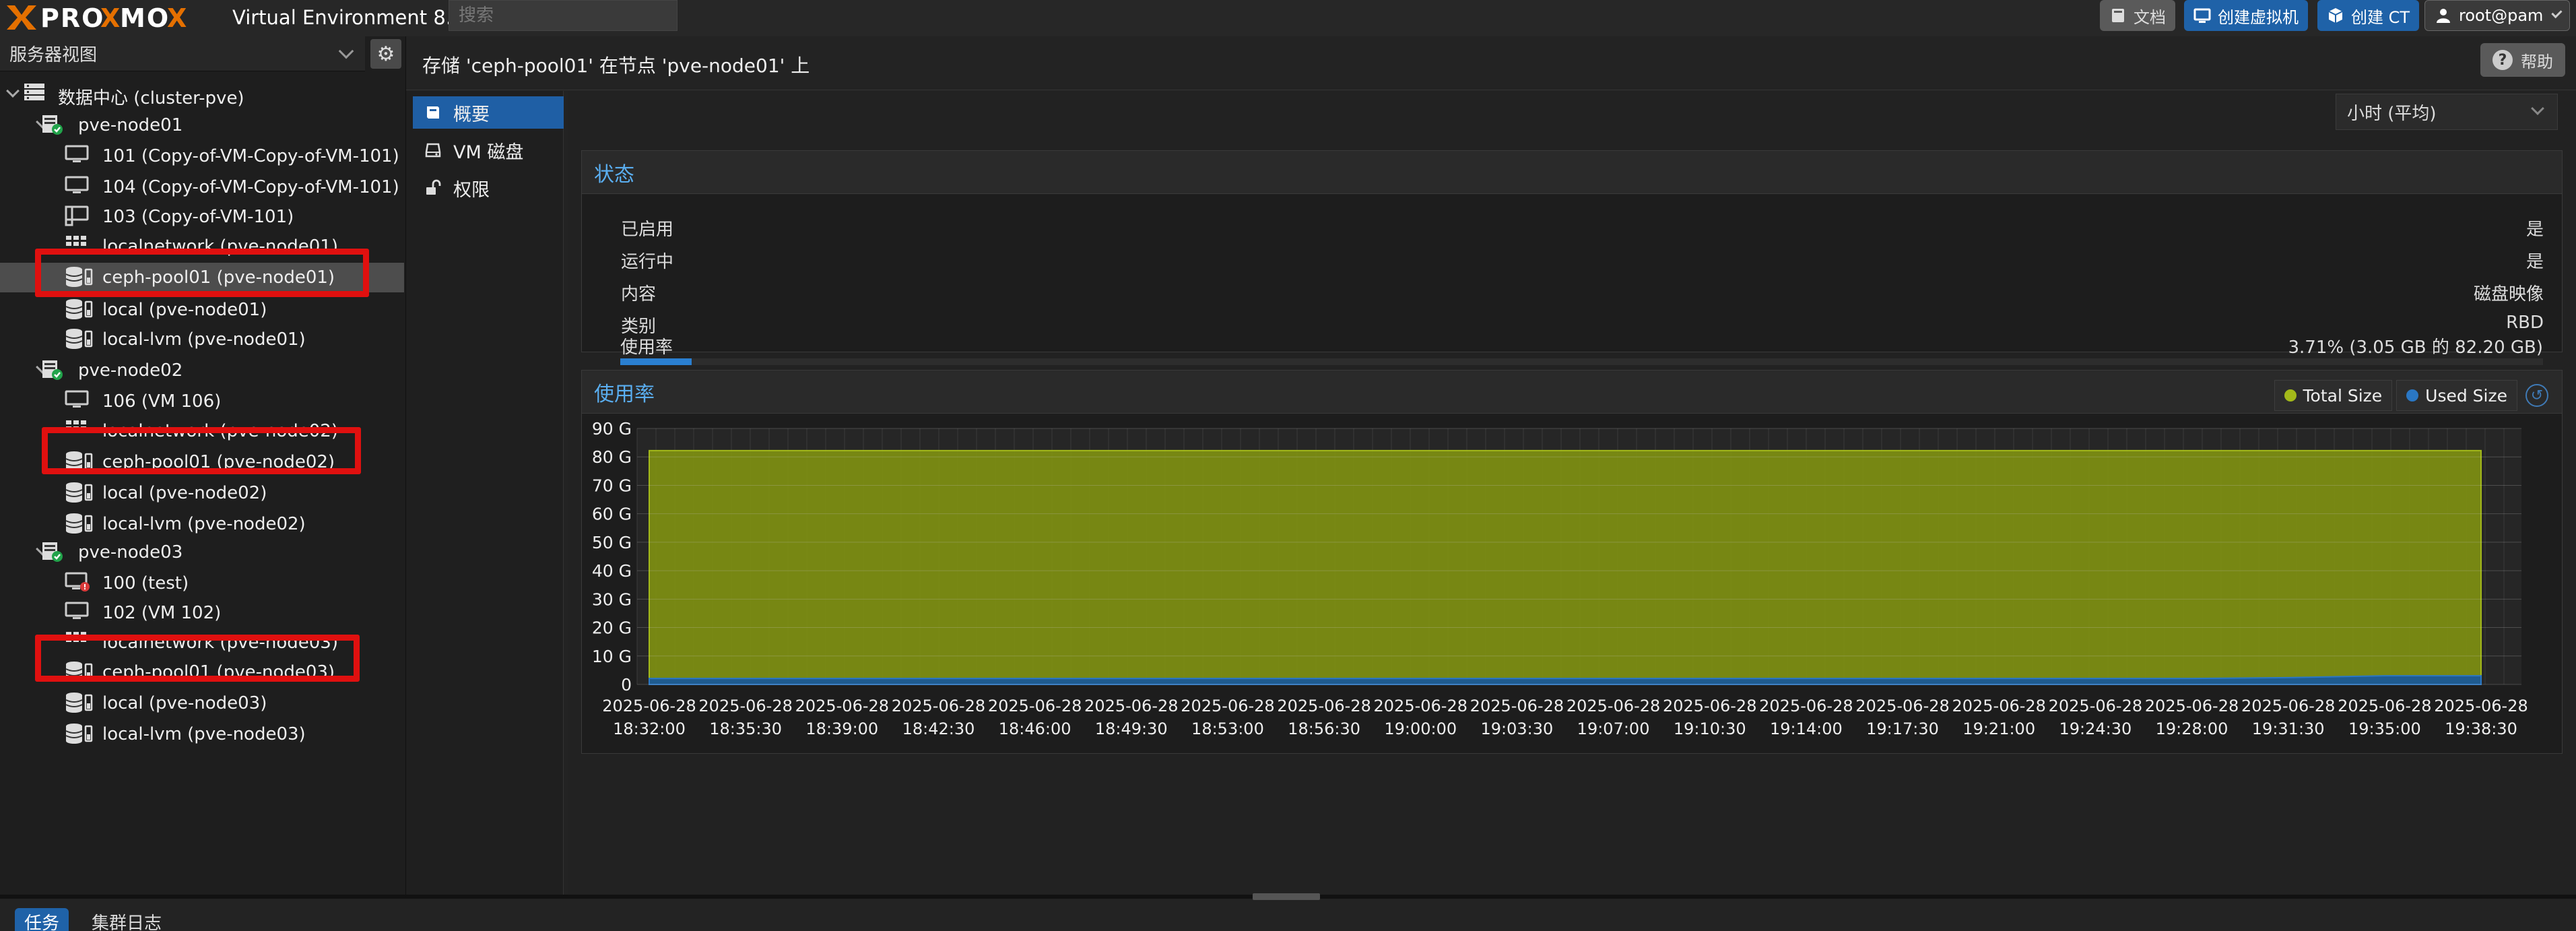  What do you see at coordinates (202, 613) in the screenshot?
I see `tree-item: 102 (VM 102)` at bounding box center [202, 613].